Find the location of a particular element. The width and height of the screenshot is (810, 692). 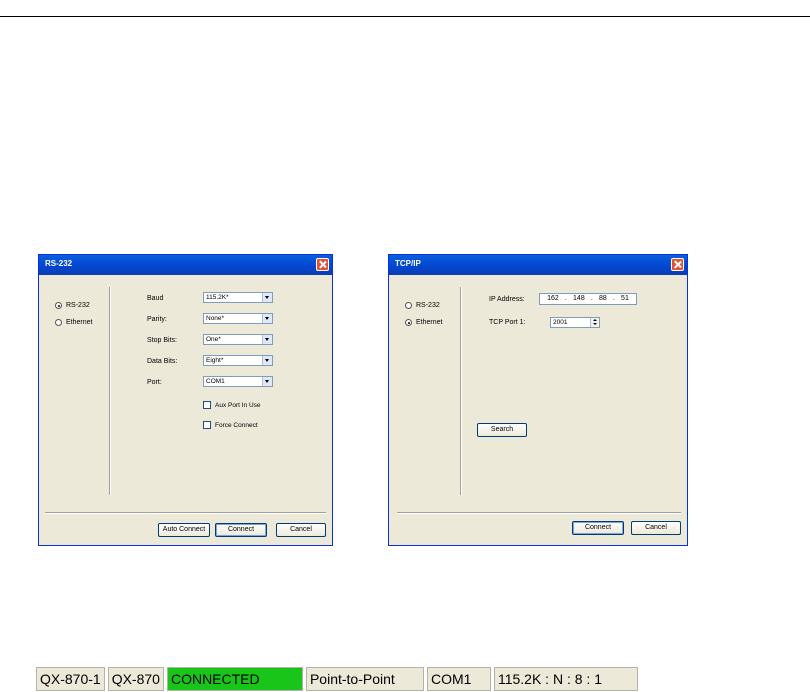

baud-value: 115.2K* is located at coordinates (217, 297).